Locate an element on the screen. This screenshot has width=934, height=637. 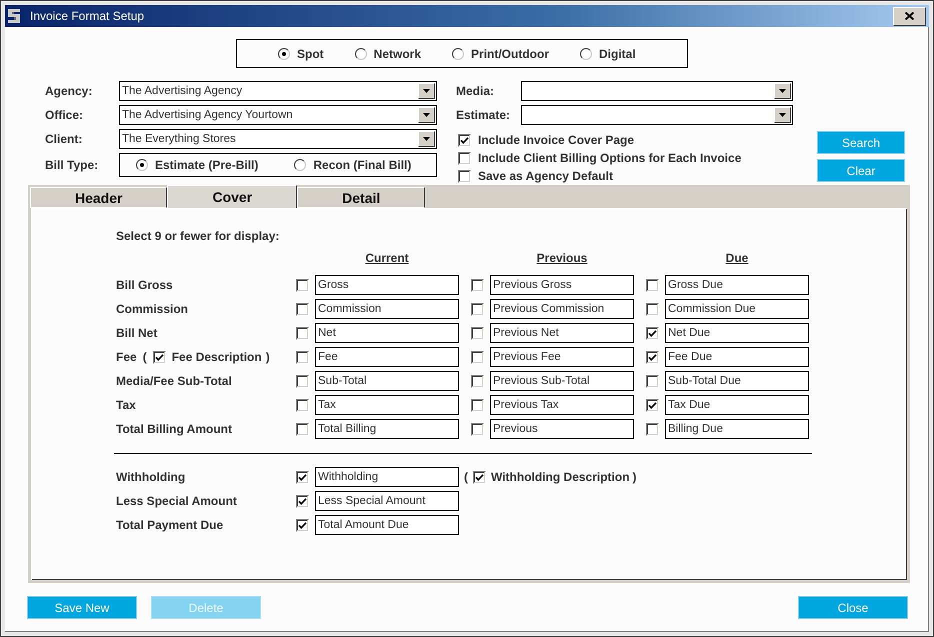
field-label: Media: is located at coordinates (476, 91).